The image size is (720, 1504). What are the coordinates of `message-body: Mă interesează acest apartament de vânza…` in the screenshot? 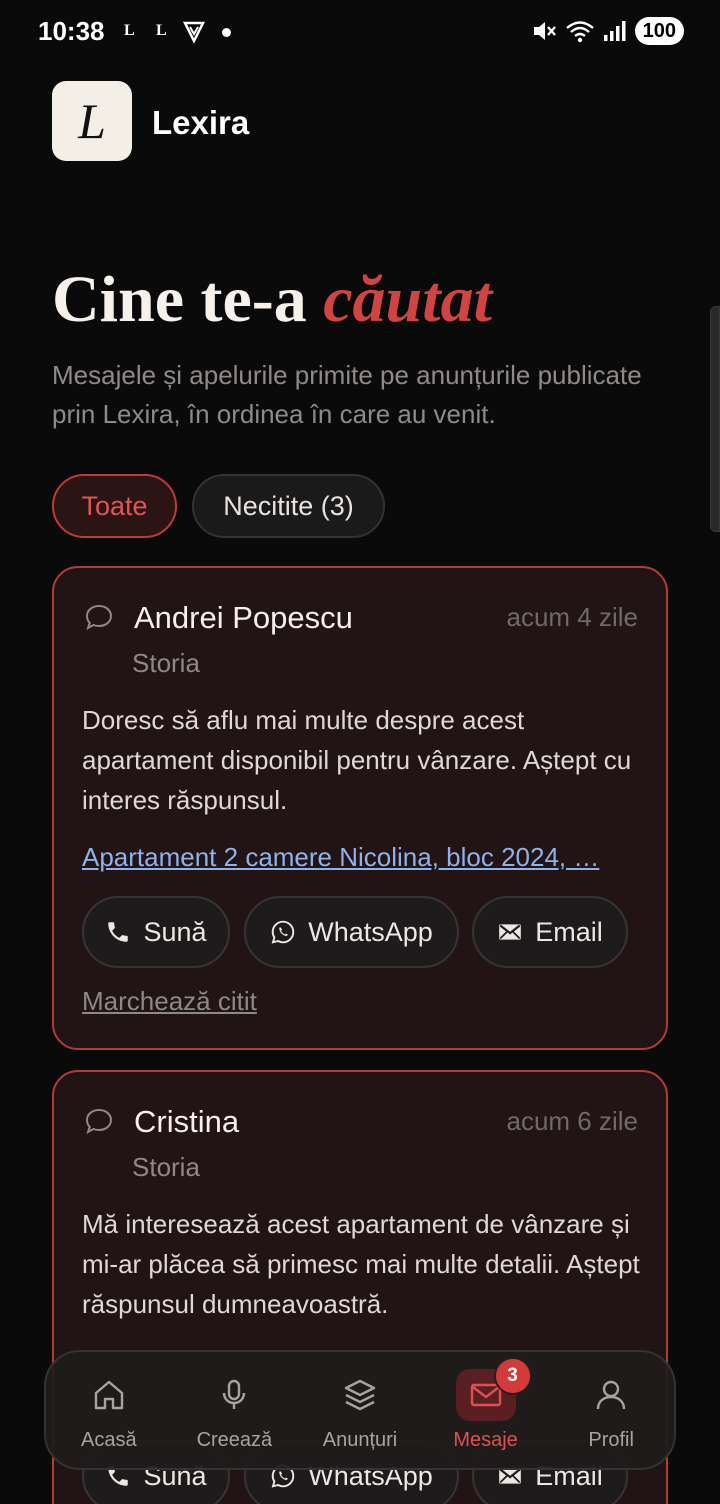 It's located at (361, 1264).